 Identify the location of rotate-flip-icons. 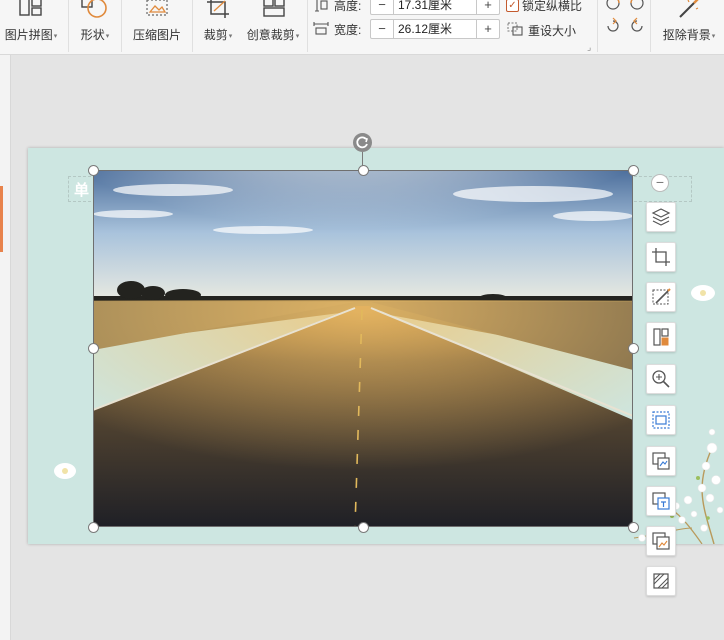
(625, 18).